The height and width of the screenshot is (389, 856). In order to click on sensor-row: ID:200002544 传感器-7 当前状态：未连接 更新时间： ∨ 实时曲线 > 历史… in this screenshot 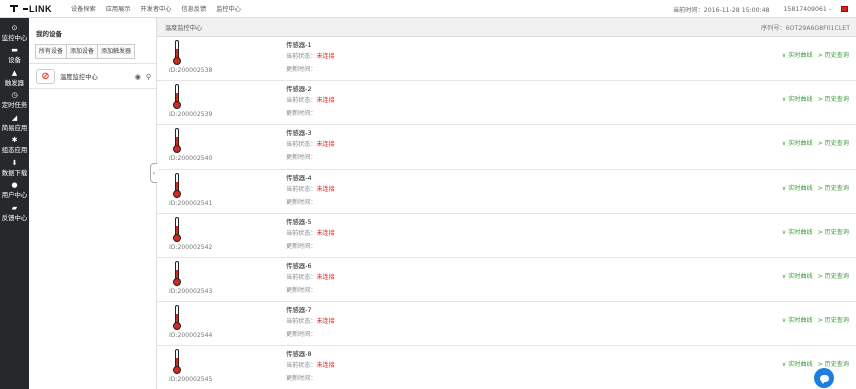, I will do `click(506, 324)`.